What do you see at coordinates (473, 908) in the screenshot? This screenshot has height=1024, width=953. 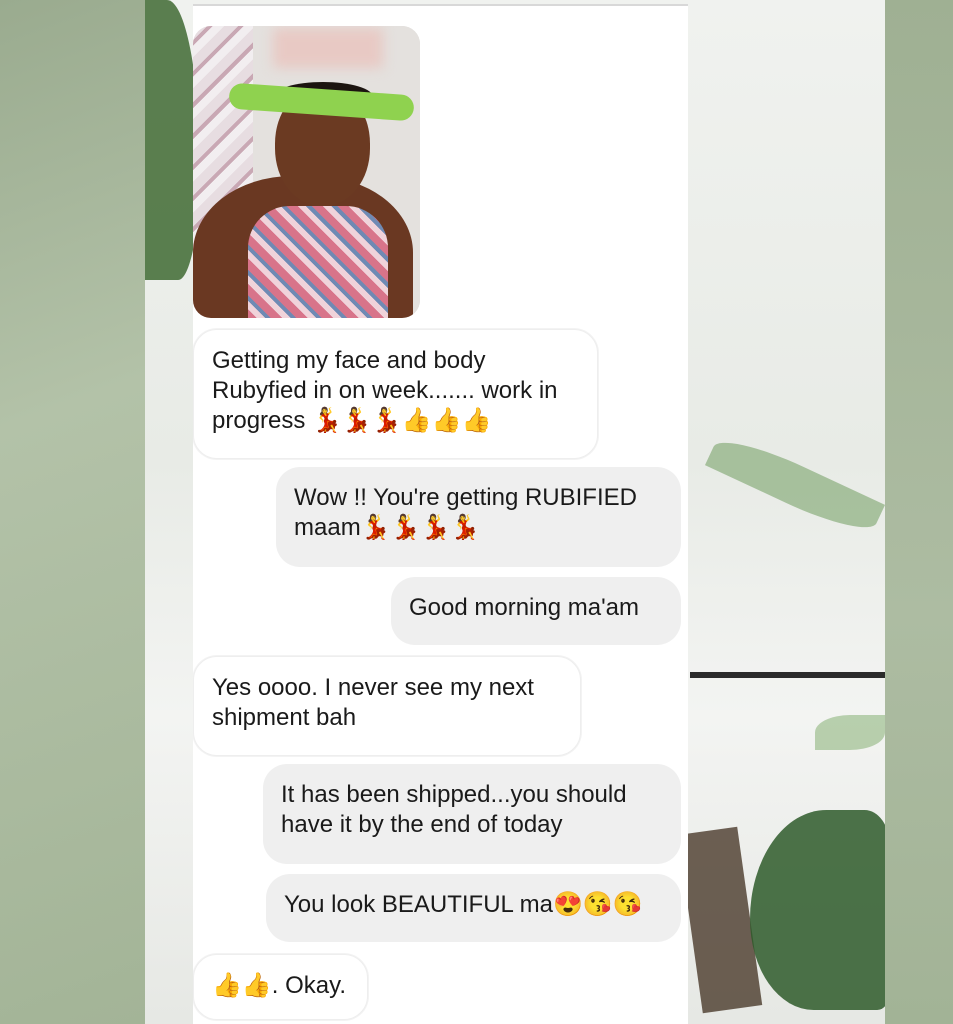 I see `message-bubble-outgoing: You look BEAUTIFUL ma😍😘😘` at bounding box center [473, 908].